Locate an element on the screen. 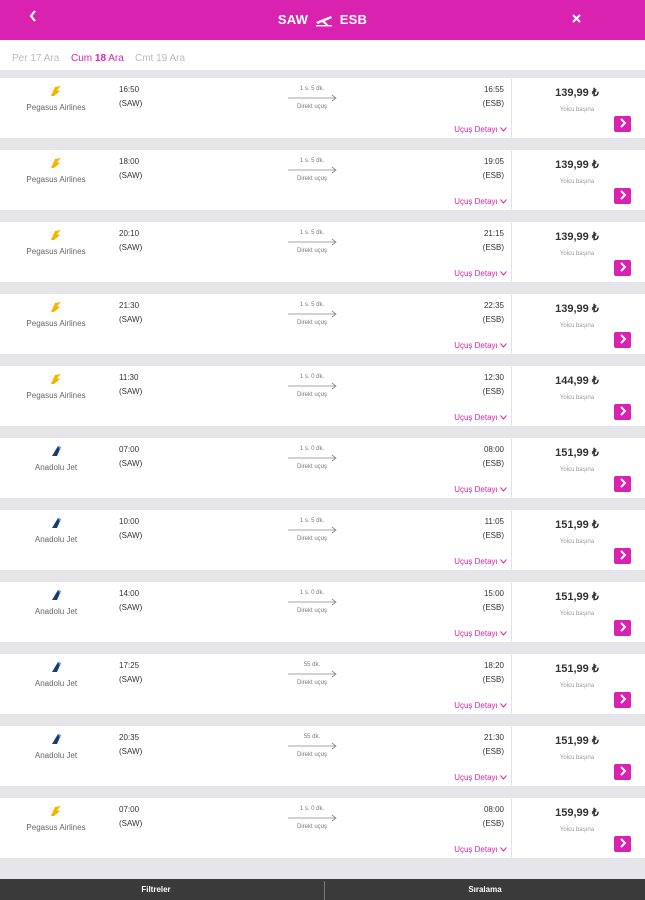 The height and width of the screenshot is (900, 645). departure-time: 16:50 is located at coordinates (129, 89).